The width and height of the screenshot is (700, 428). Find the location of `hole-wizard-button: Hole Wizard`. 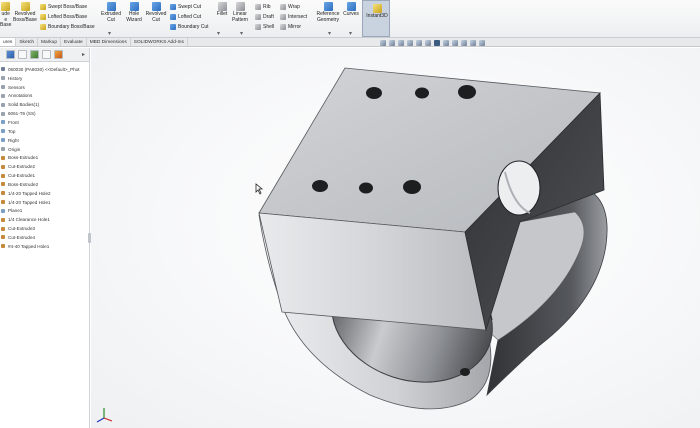

hole-wizard-button: Hole Wizard is located at coordinates (134, 12).